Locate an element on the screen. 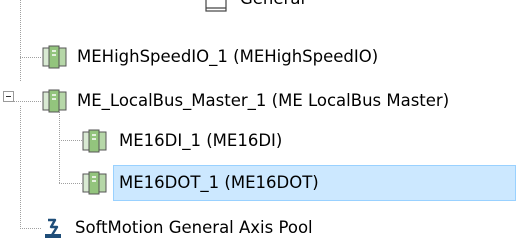 Image resolution: width=516 pixels, height=246 pixels. tree-item-me16dot: ME16DOT_1 (ME16DOT) is located at coordinates (202, 183).